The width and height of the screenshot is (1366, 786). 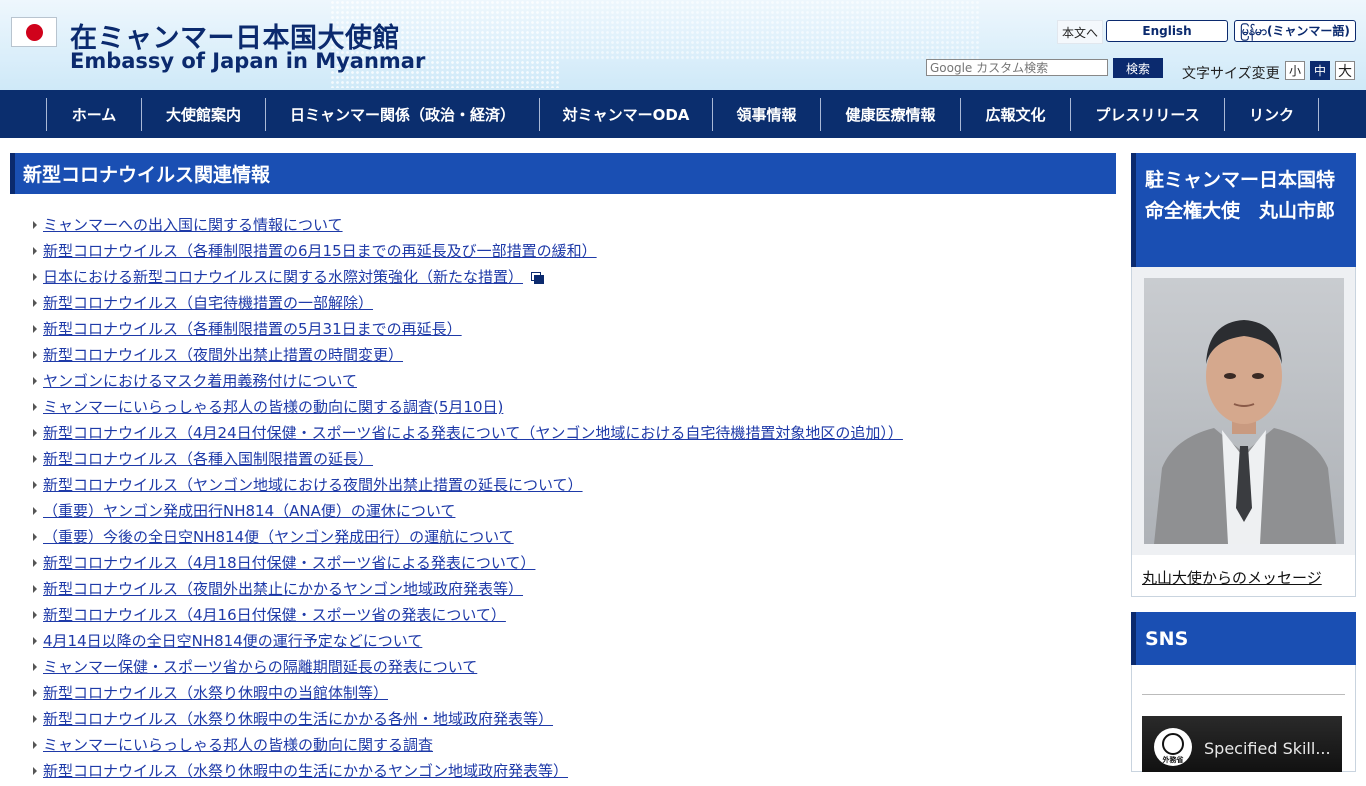 I want to click on news-link: 新型コロナウイルス（水祭り休暇中の生活にかかる各州・地域政府発表等）, so click(x=573, y=721).